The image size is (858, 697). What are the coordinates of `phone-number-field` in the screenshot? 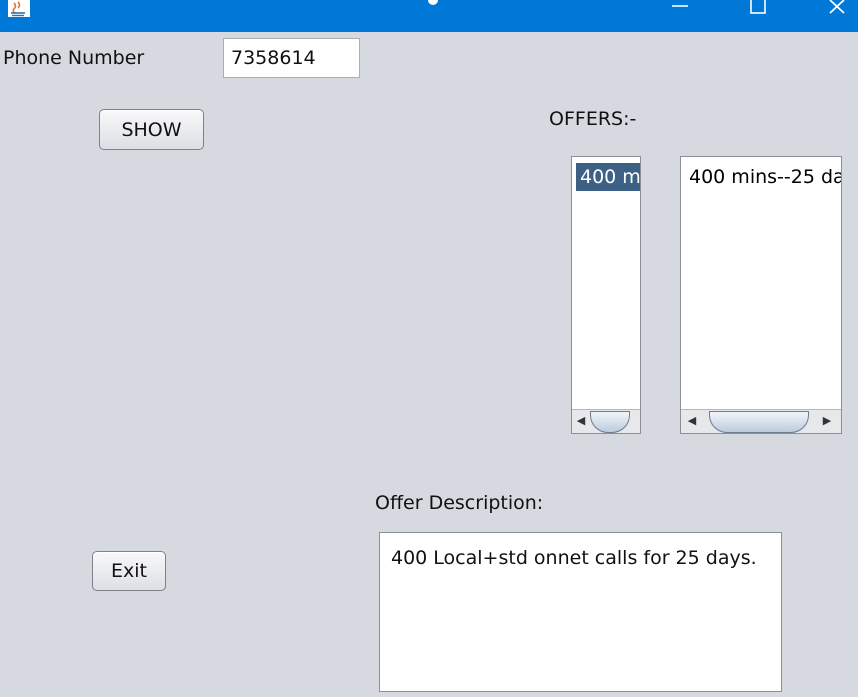 It's located at (291, 58).